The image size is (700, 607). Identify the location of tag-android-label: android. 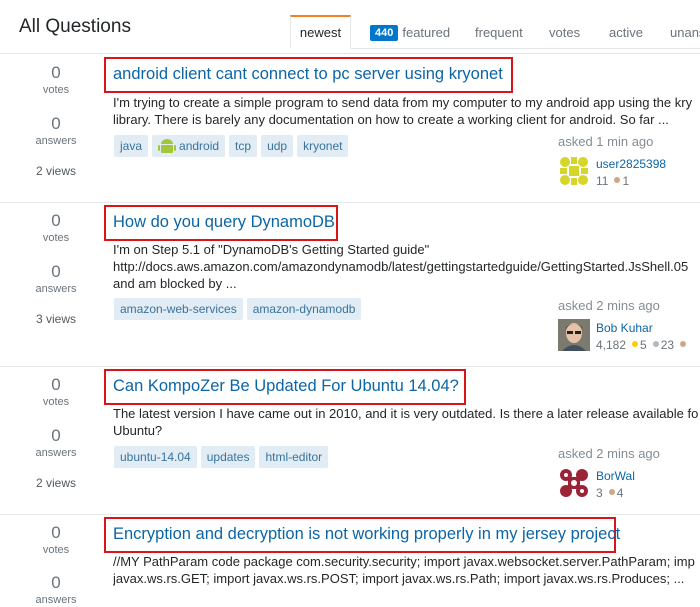
(199, 146).